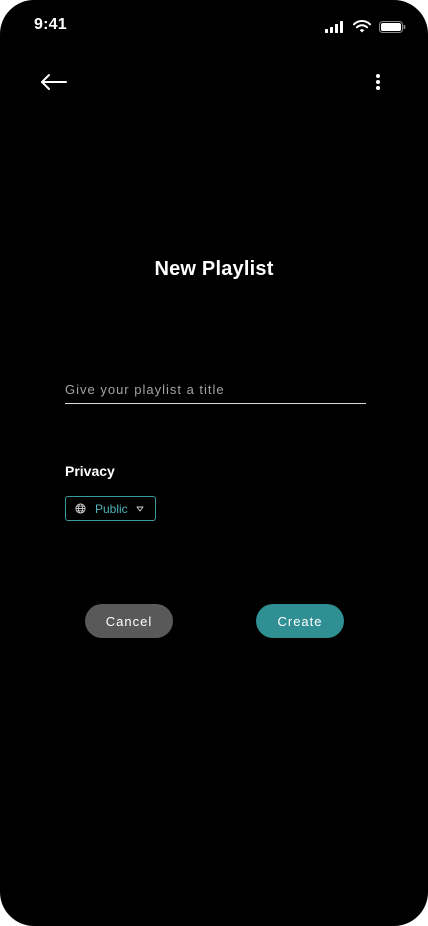 Image resolution: width=428 pixels, height=926 pixels. I want to click on create-button: Create, so click(300, 621).